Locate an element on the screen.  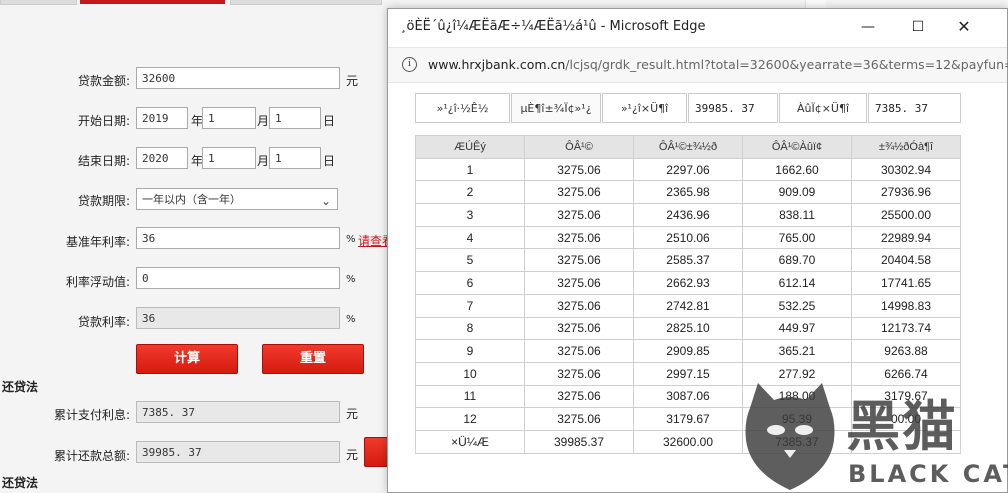
table-row: 9 3275.06 2909.85 365.21 9263.88 is located at coordinates (688, 351).